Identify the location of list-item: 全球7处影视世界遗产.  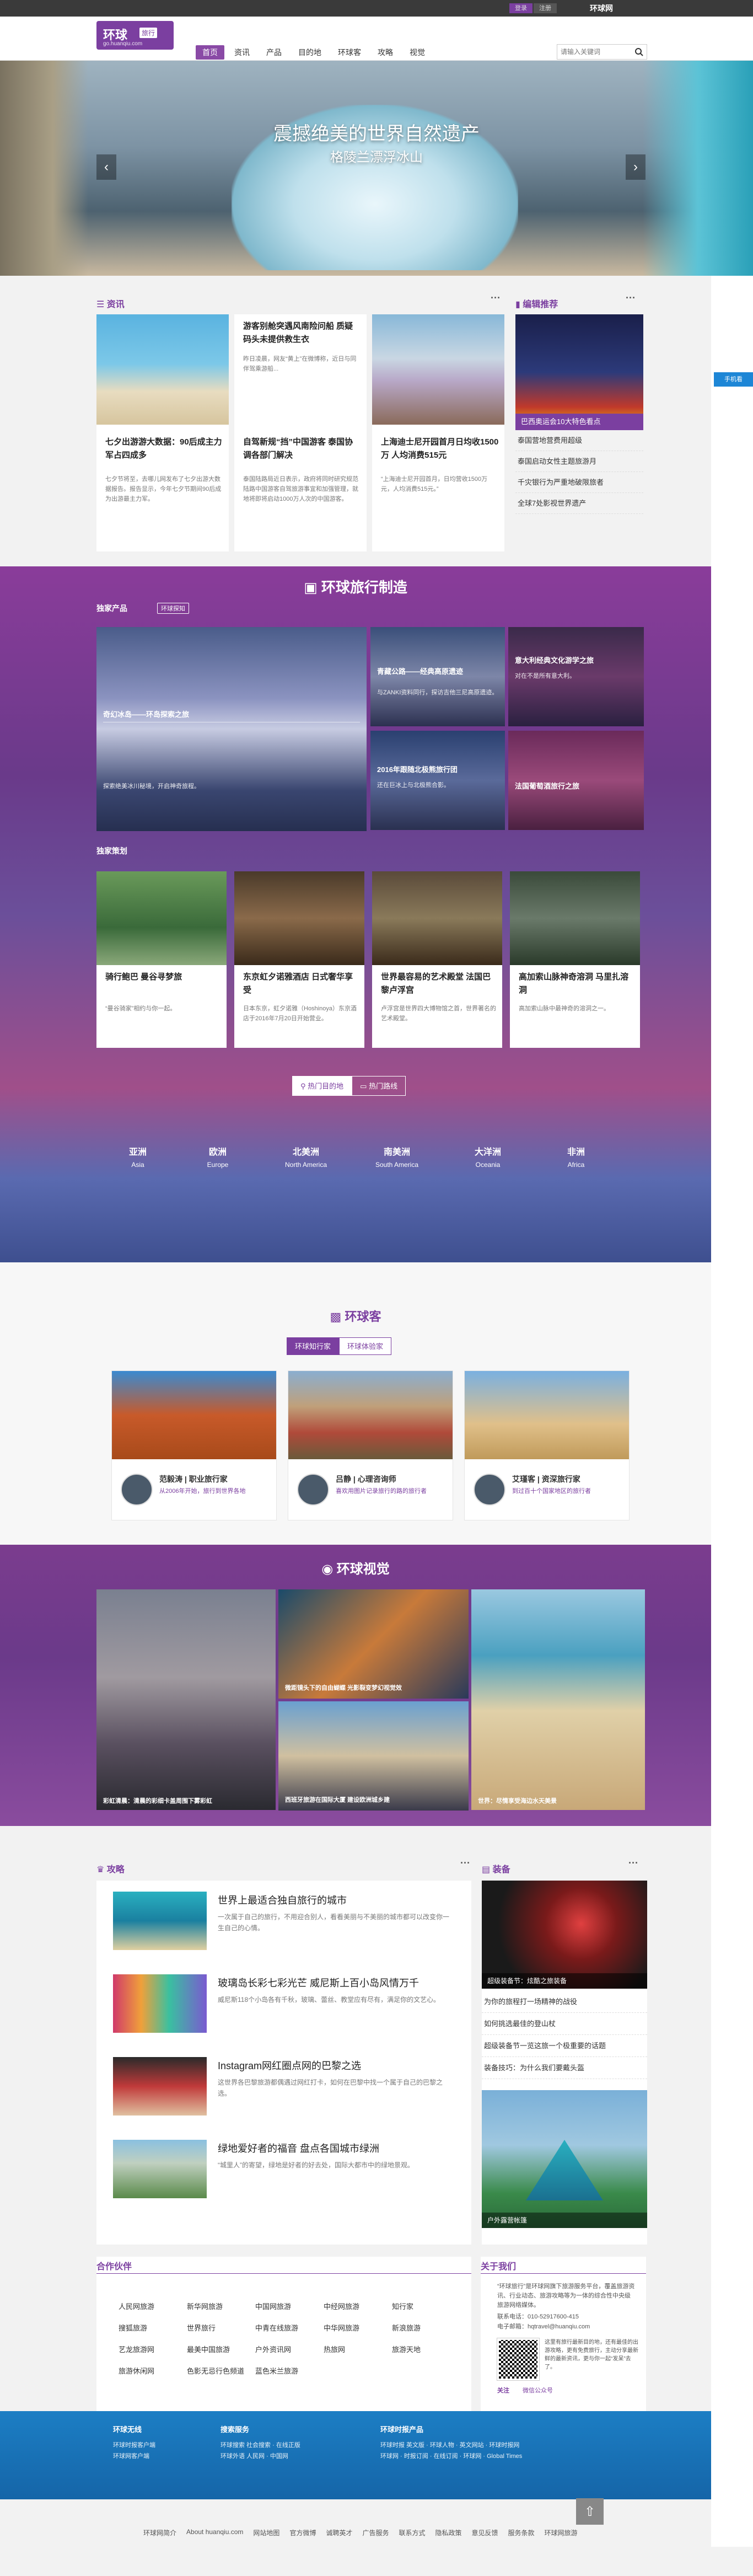
(579, 503).